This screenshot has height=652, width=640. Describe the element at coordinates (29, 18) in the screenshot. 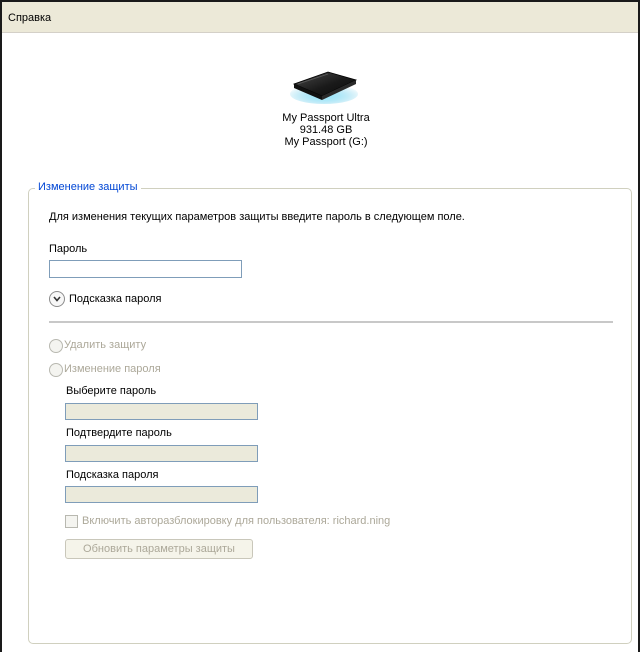

I see `menu-help: Справка` at that location.